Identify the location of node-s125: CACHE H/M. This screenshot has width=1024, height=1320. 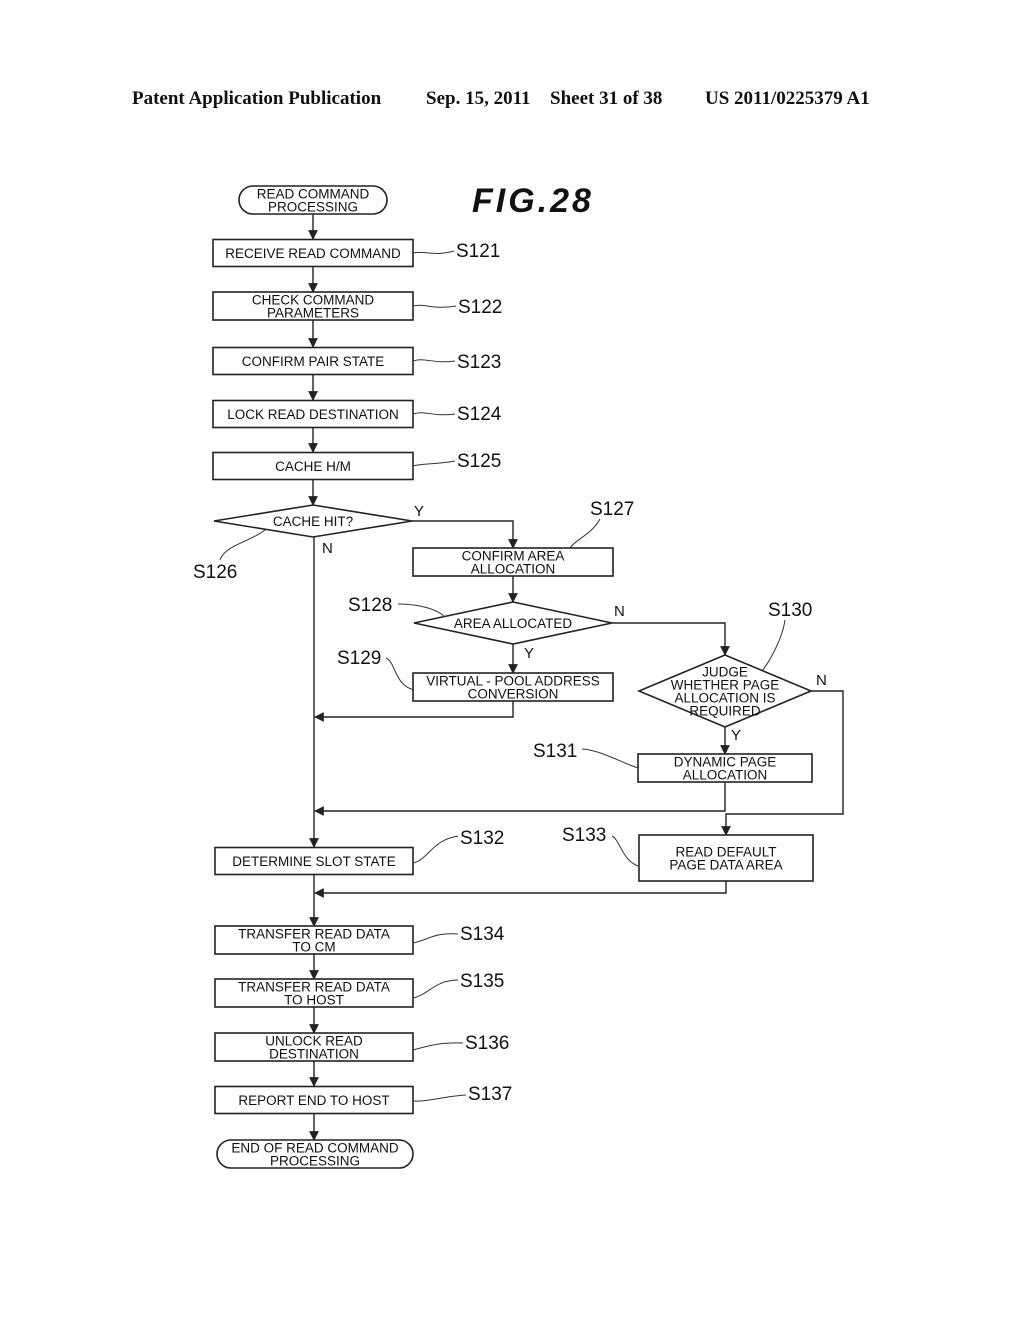
(313, 466).